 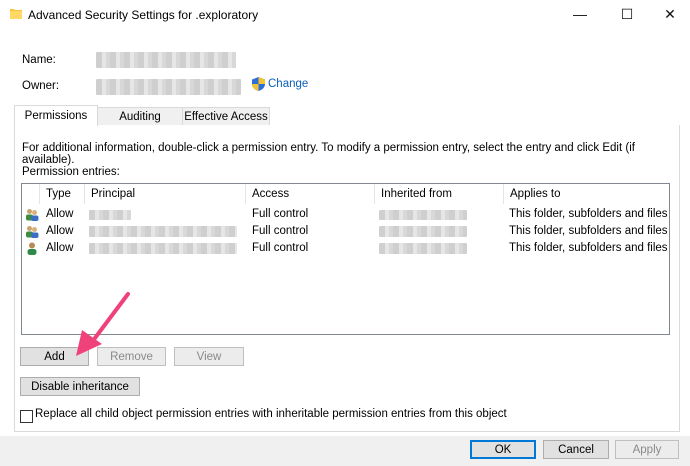 What do you see at coordinates (26, 416) in the screenshot?
I see `replace-child-permissions-checkbox` at bounding box center [26, 416].